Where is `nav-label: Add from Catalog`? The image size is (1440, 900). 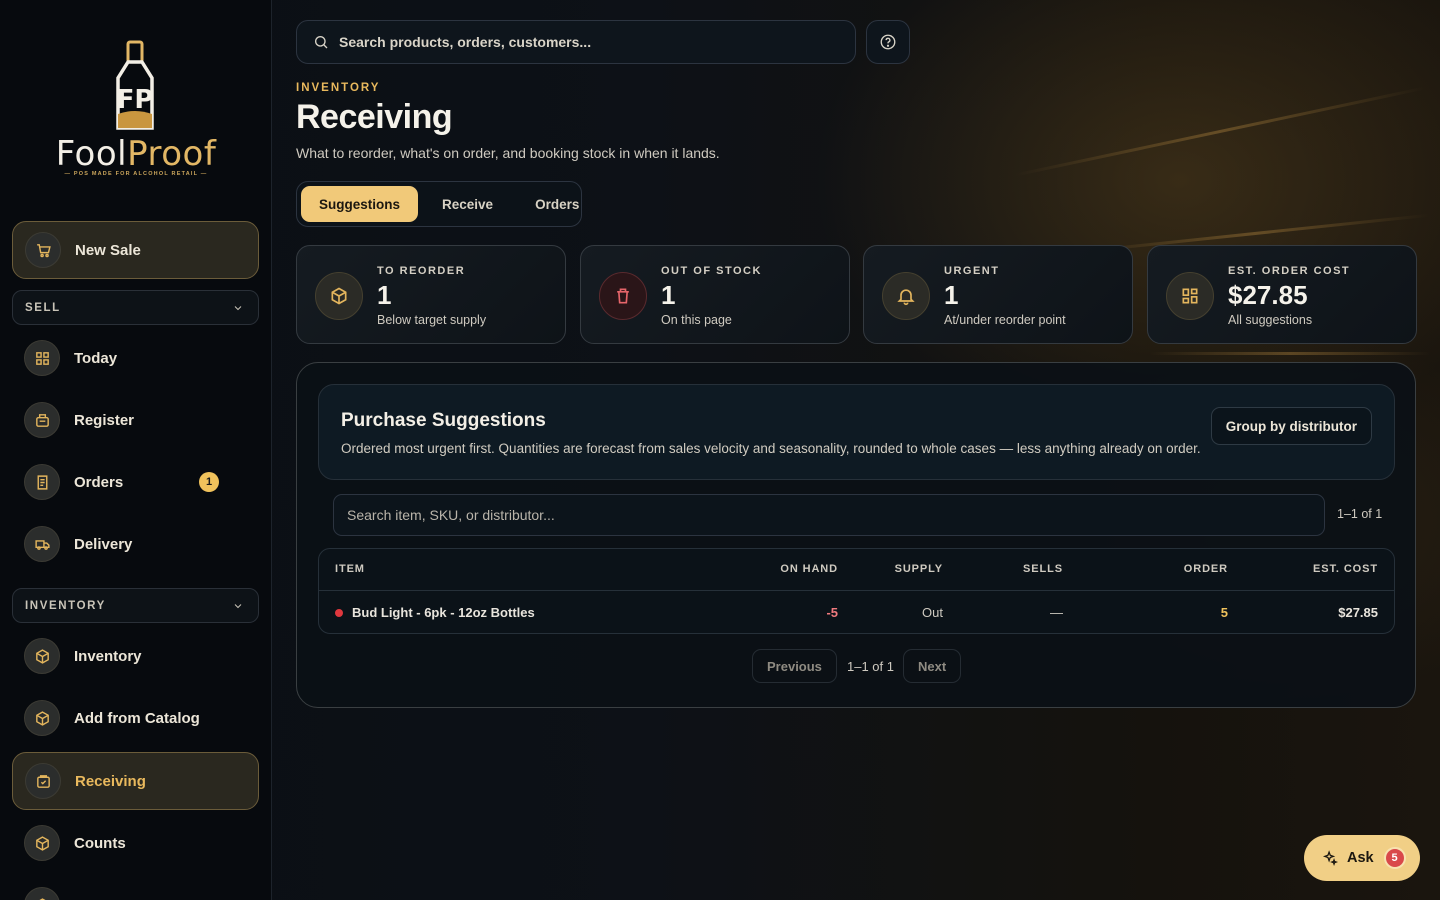 nav-label: Add from Catalog is located at coordinates (137, 718).